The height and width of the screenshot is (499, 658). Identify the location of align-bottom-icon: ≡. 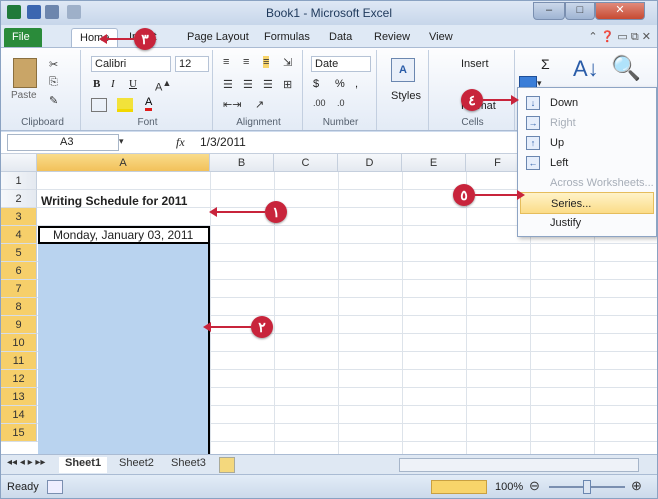
(266, 62).